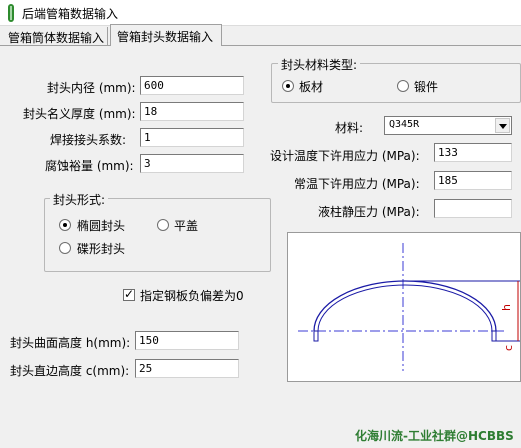 Image resolution: width=521 pixels, height=448 pixels. I want to click on head-outer-contour, so click(405, 306).